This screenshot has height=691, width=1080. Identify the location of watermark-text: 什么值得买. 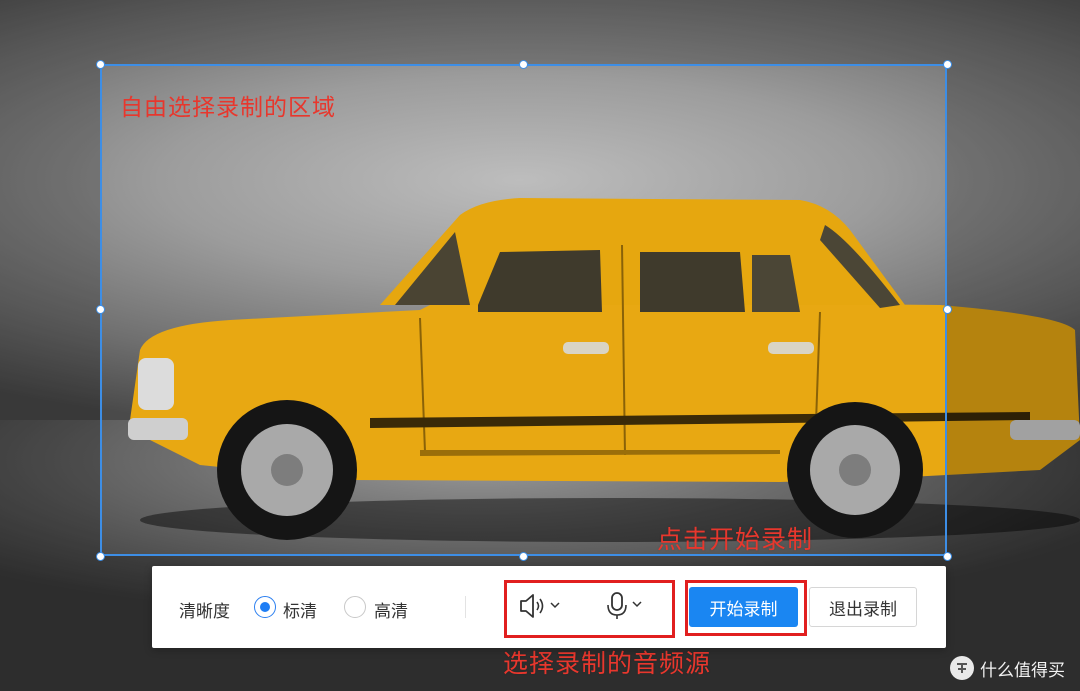
(1022, 670).